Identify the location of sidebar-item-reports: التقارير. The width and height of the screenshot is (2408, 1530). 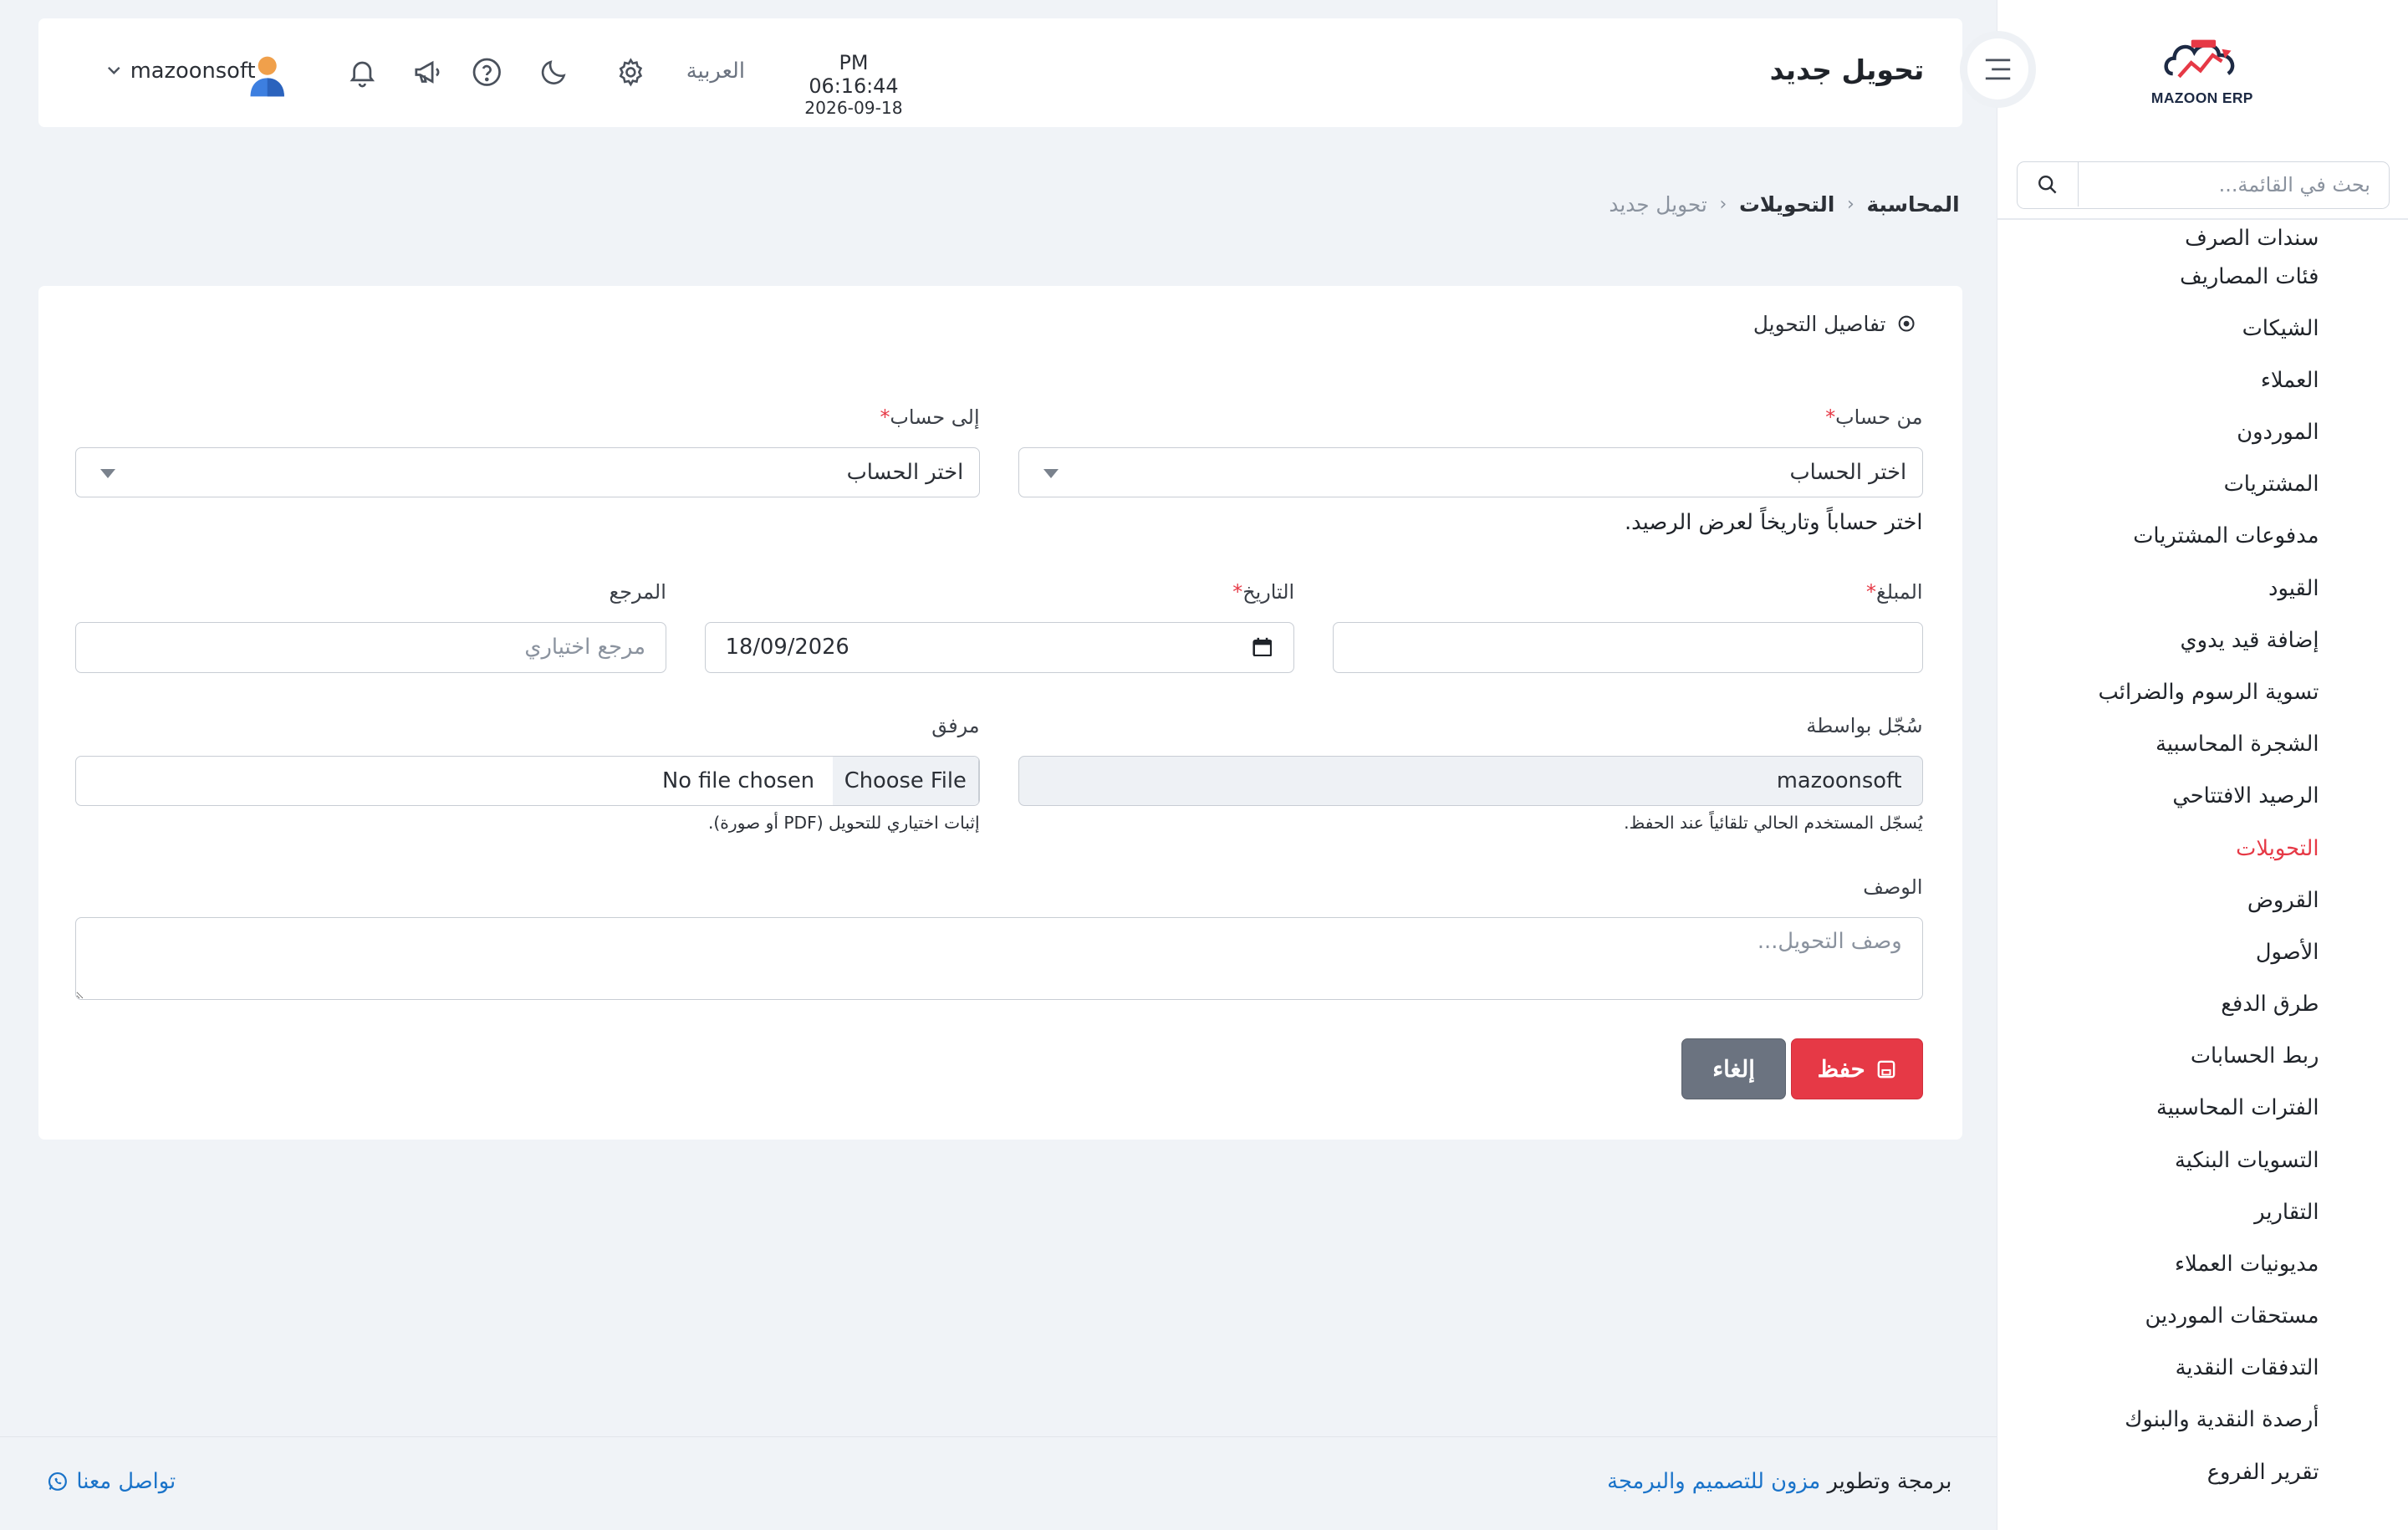
(2165, 1220).